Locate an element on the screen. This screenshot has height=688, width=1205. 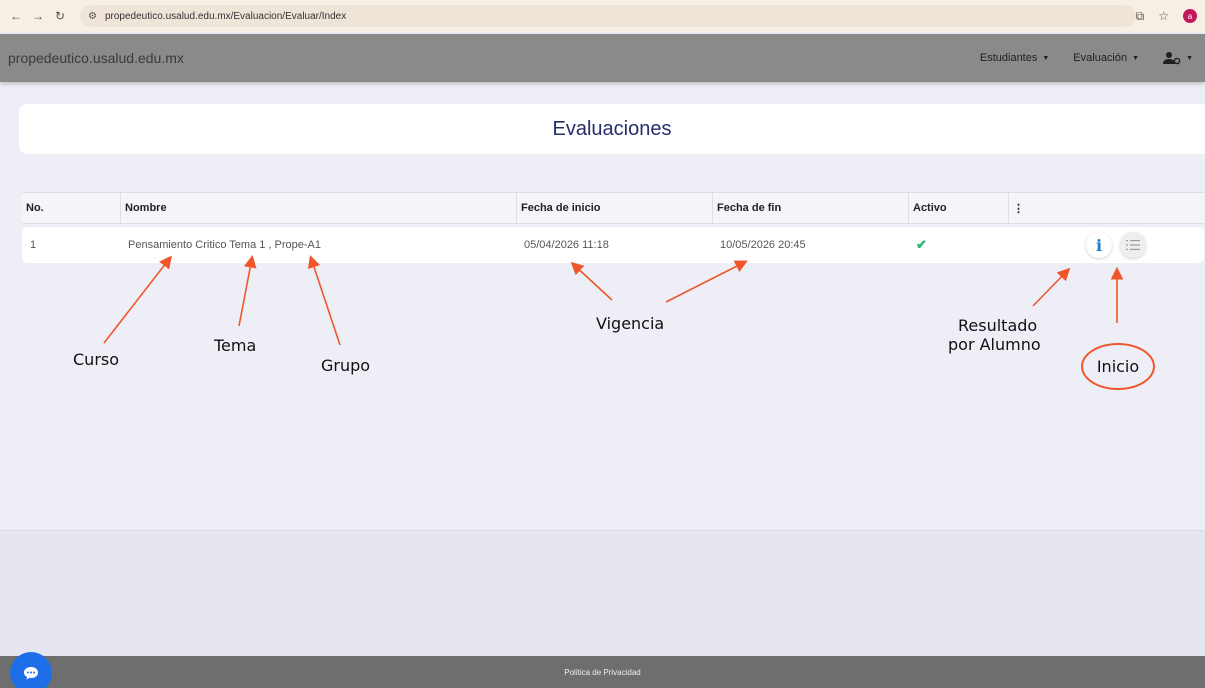
nav-estudiantes-dropdown: Estudiantes ▼ is located at coordinates (1014, 58).